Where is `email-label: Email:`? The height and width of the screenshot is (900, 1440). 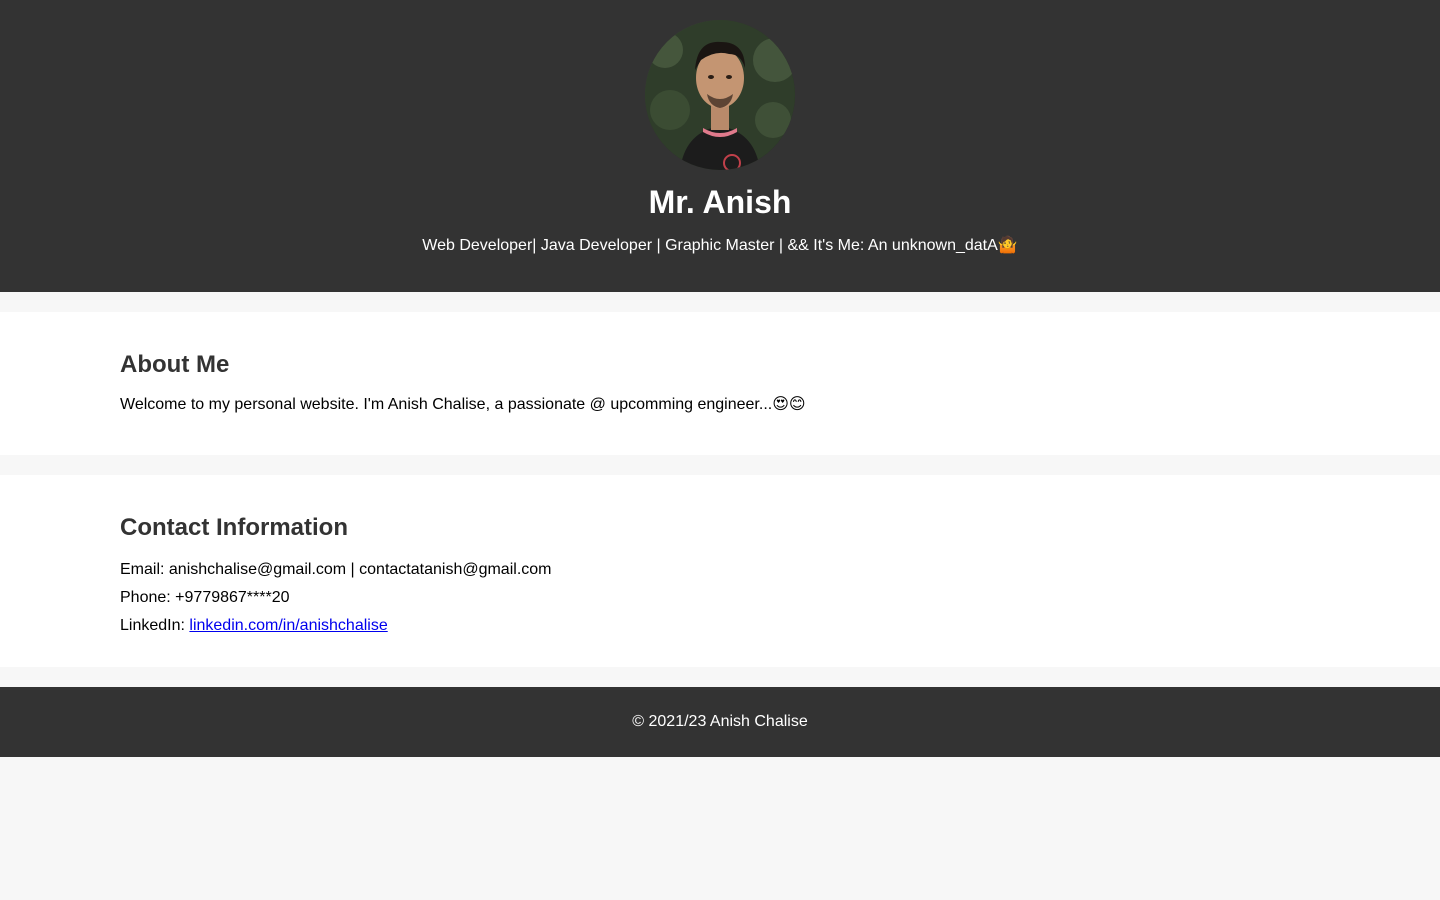 email-label: Email: is located at coordinates (142, 569).